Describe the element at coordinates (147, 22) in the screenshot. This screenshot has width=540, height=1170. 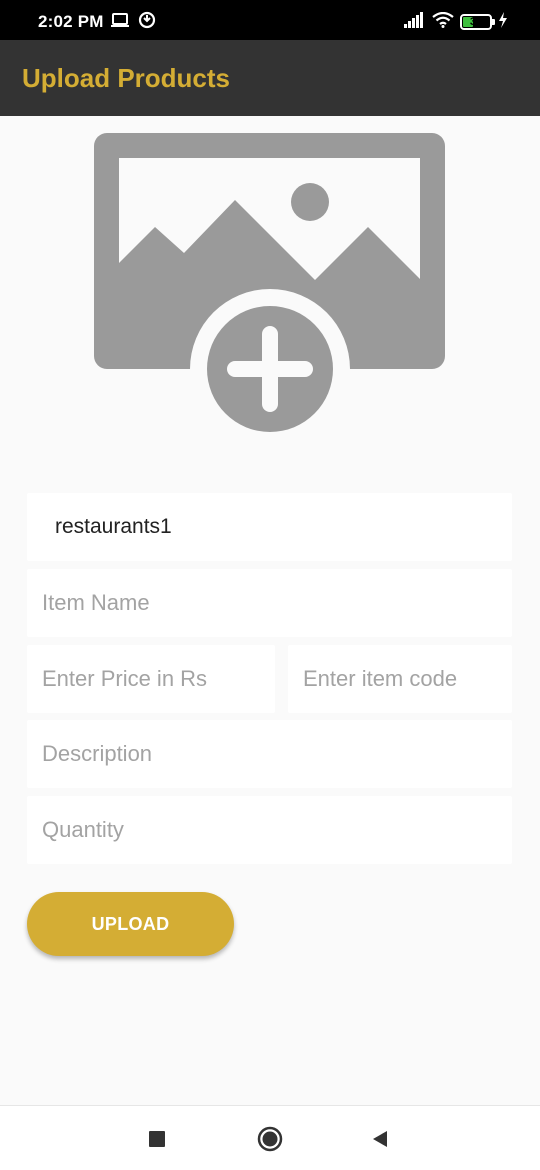
I see `sync-icon` at that location.